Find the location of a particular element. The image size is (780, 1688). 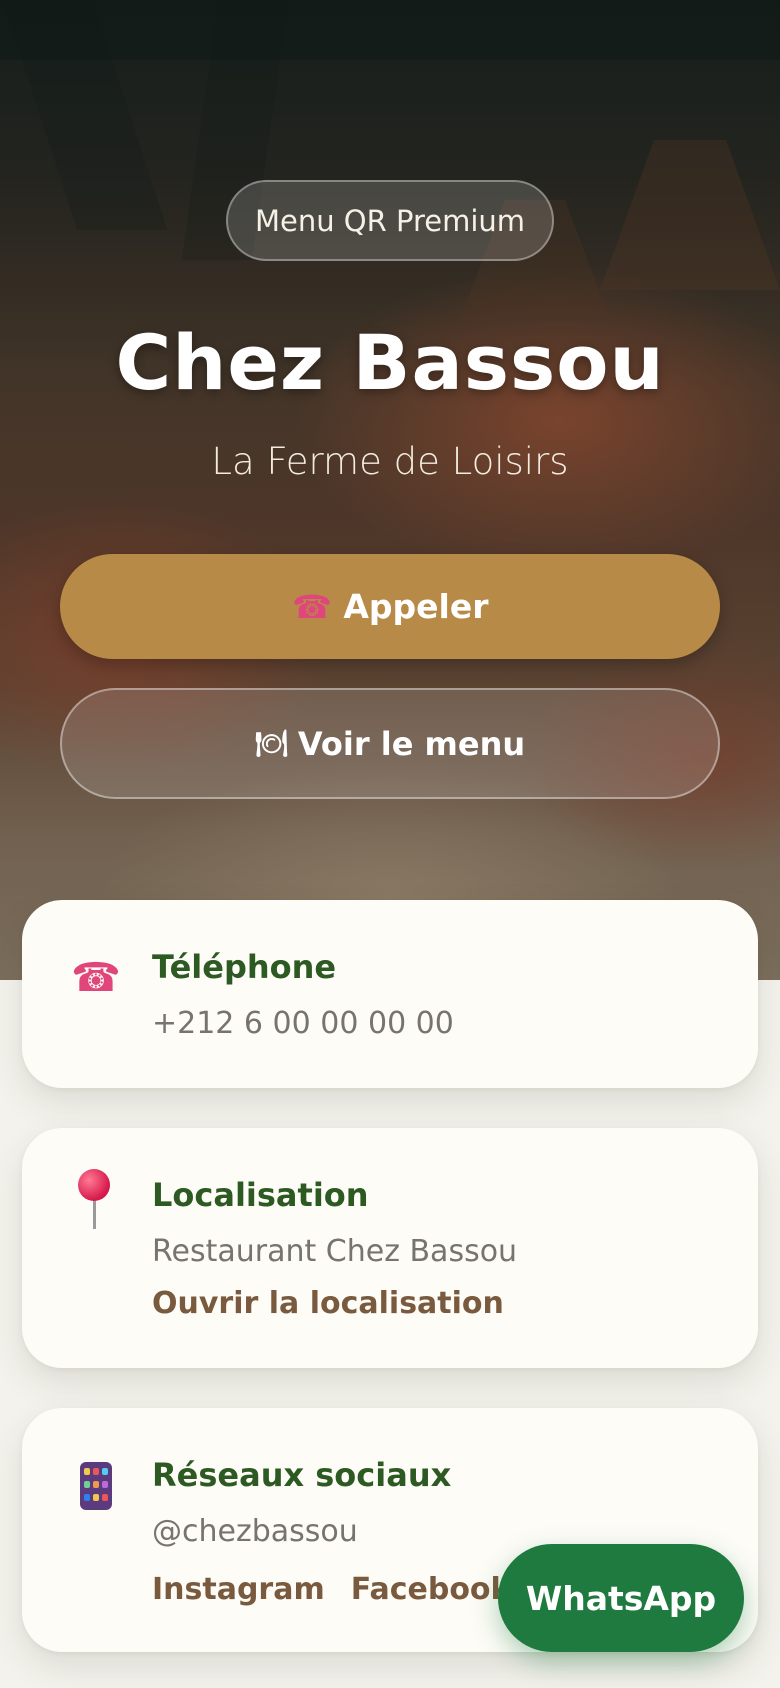

phone-heading: Téléphone is located at coordinates (244, 967).